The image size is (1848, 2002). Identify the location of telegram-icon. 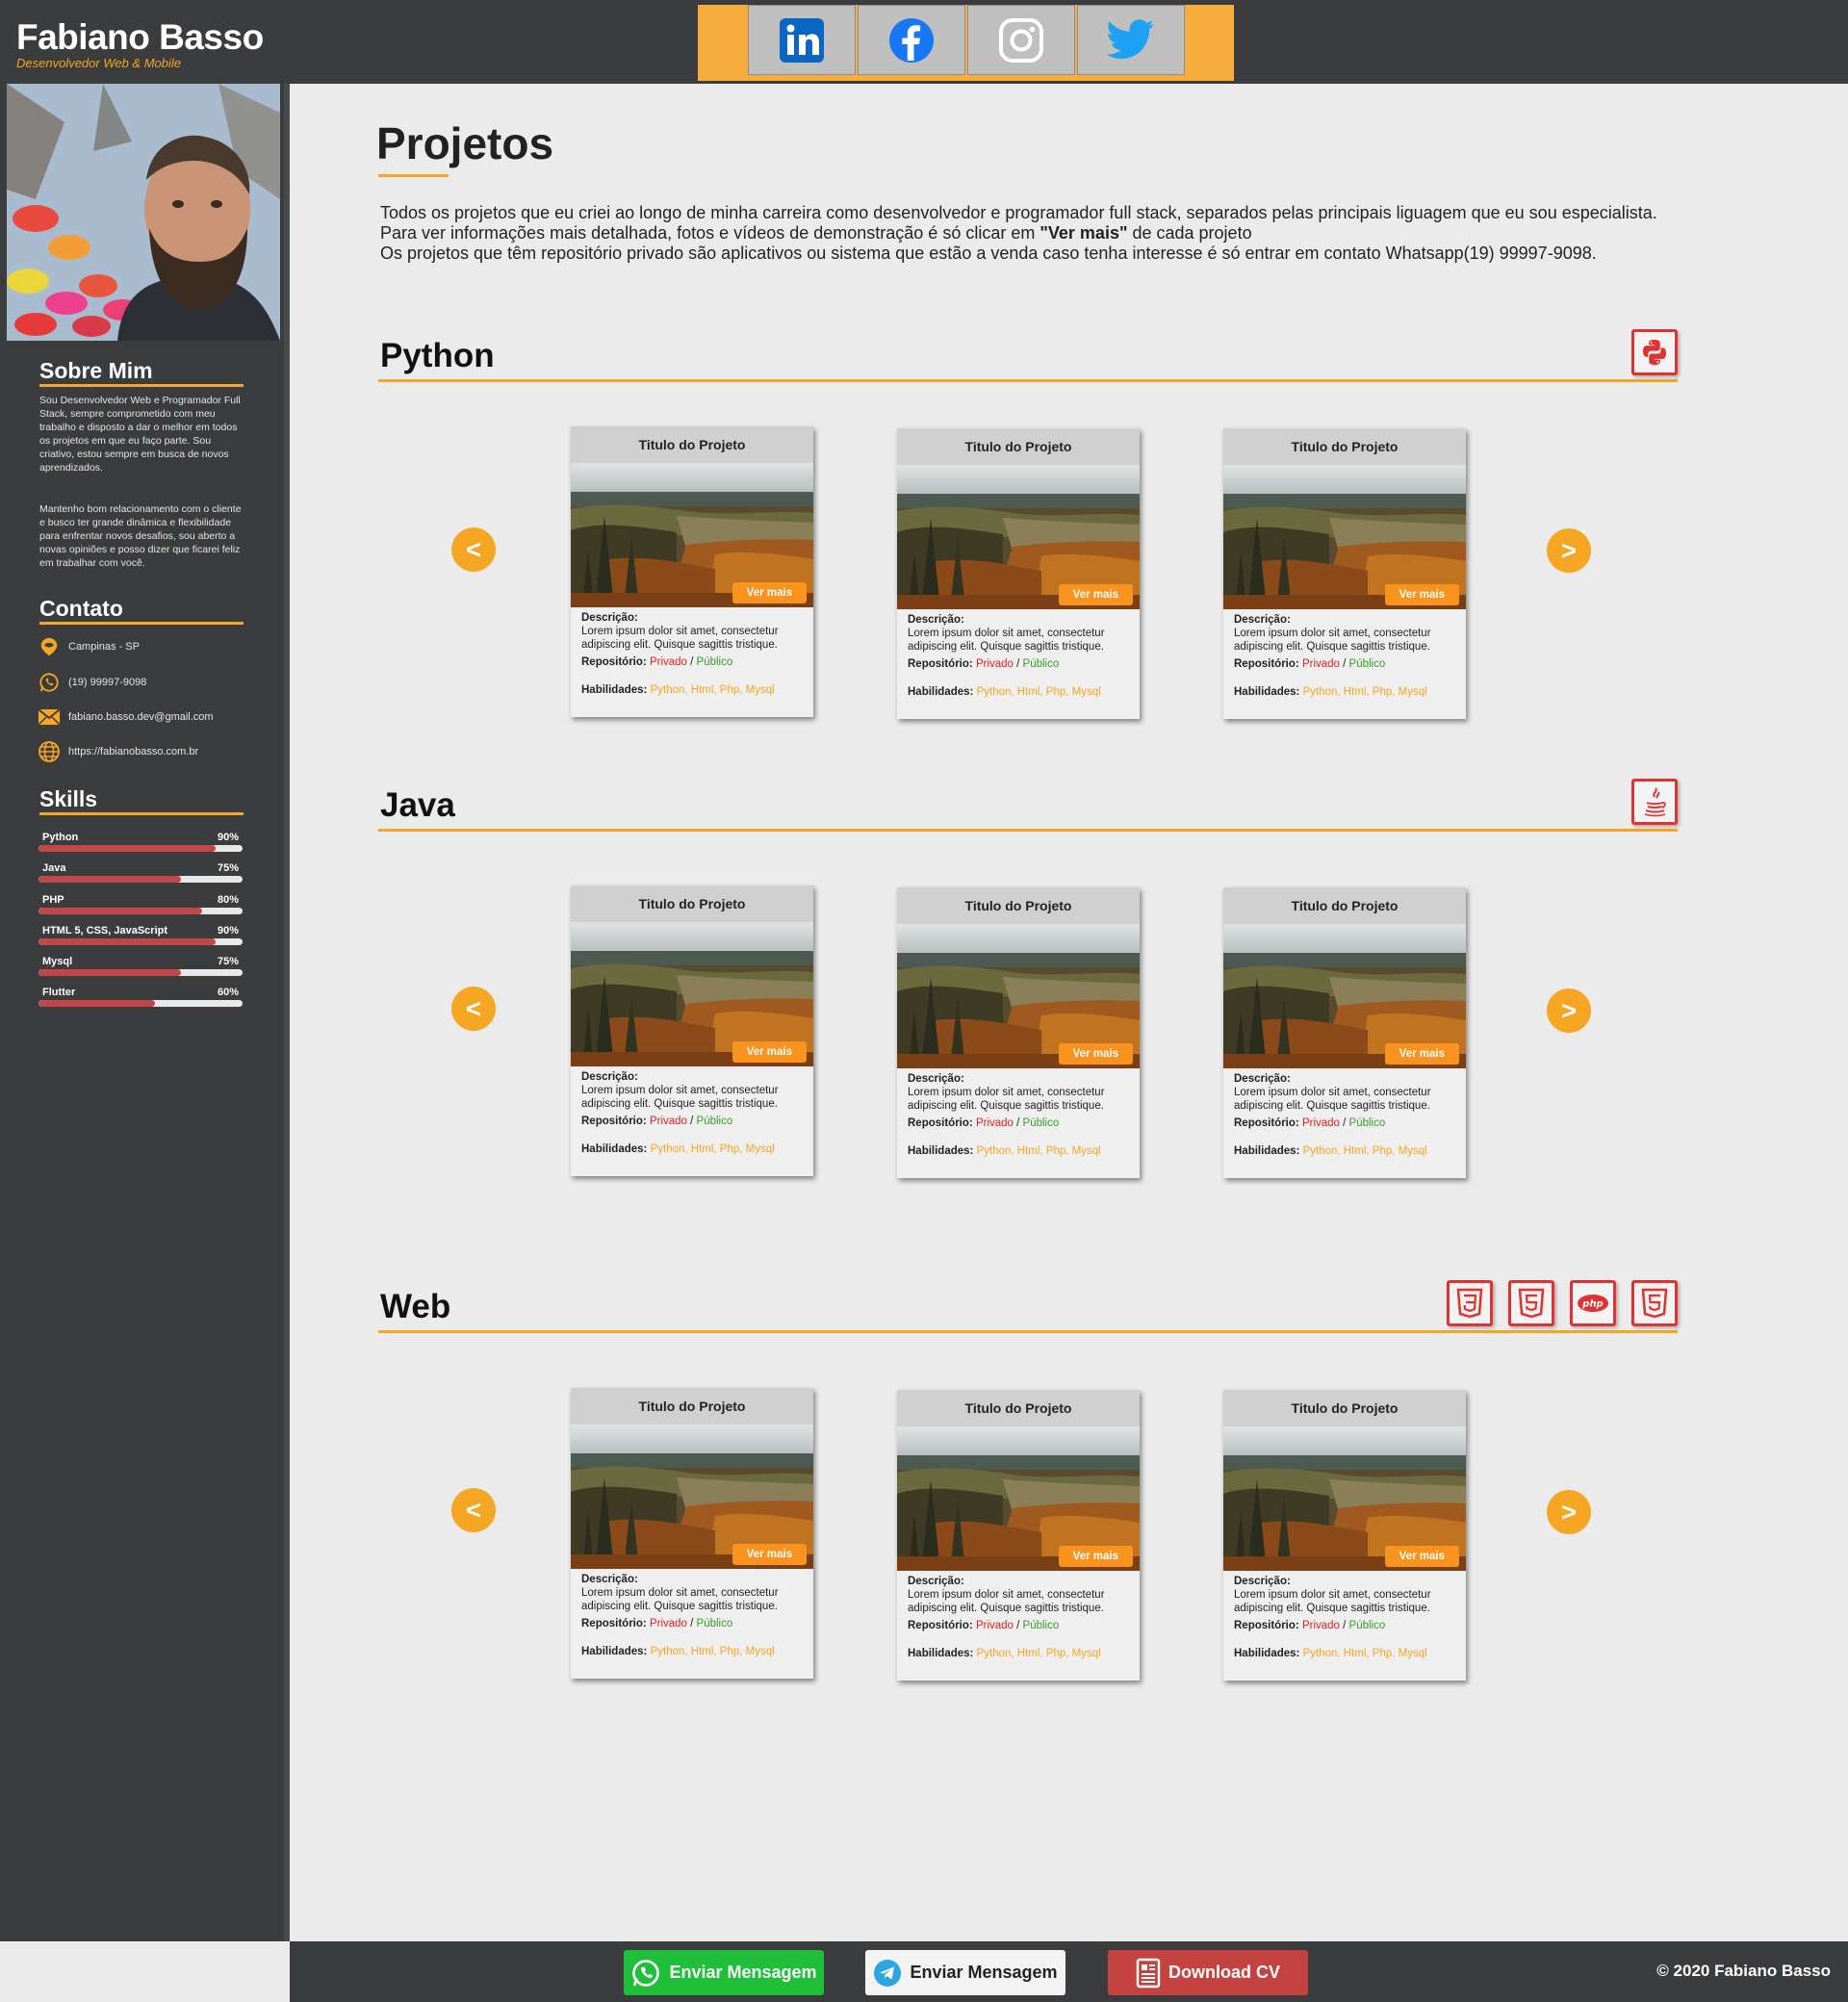
(888, 1973).